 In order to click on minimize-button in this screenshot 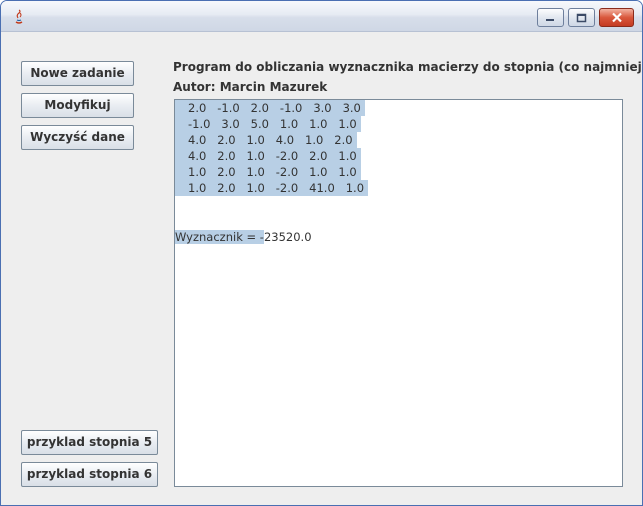, I will do `click(550, 17)`.